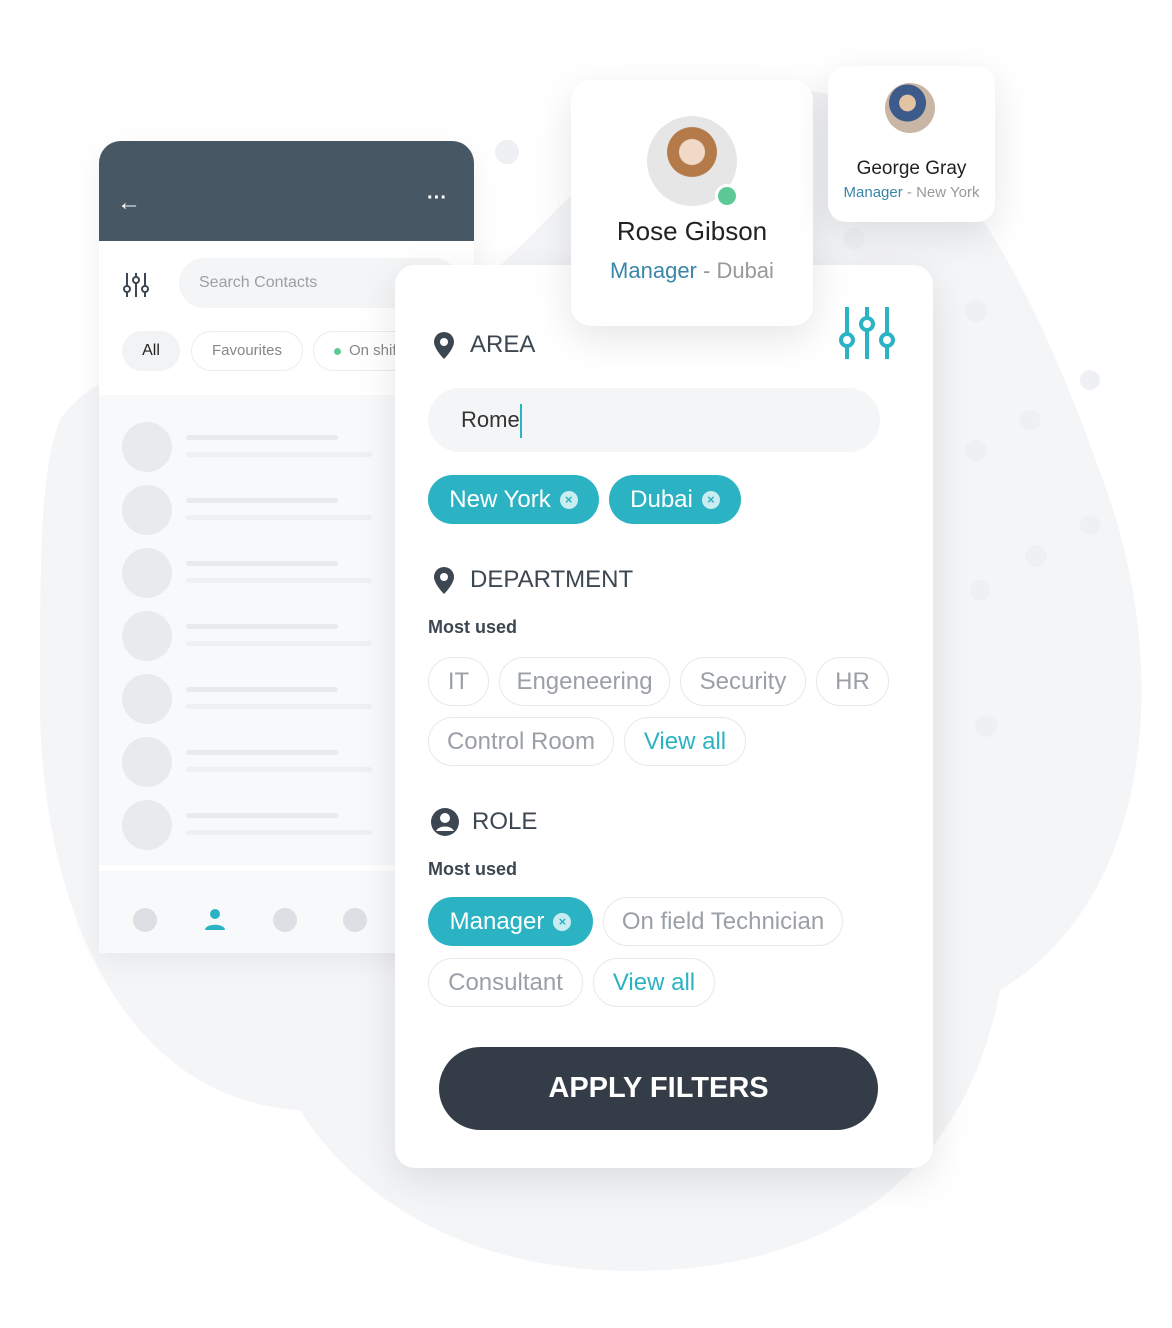 The width and height of the screenshot is (1172, 1328). What do you see at coordinates (911, 168) in the screenshot?
I see `profile-name: George Gray` at bounding box center [911, 168].